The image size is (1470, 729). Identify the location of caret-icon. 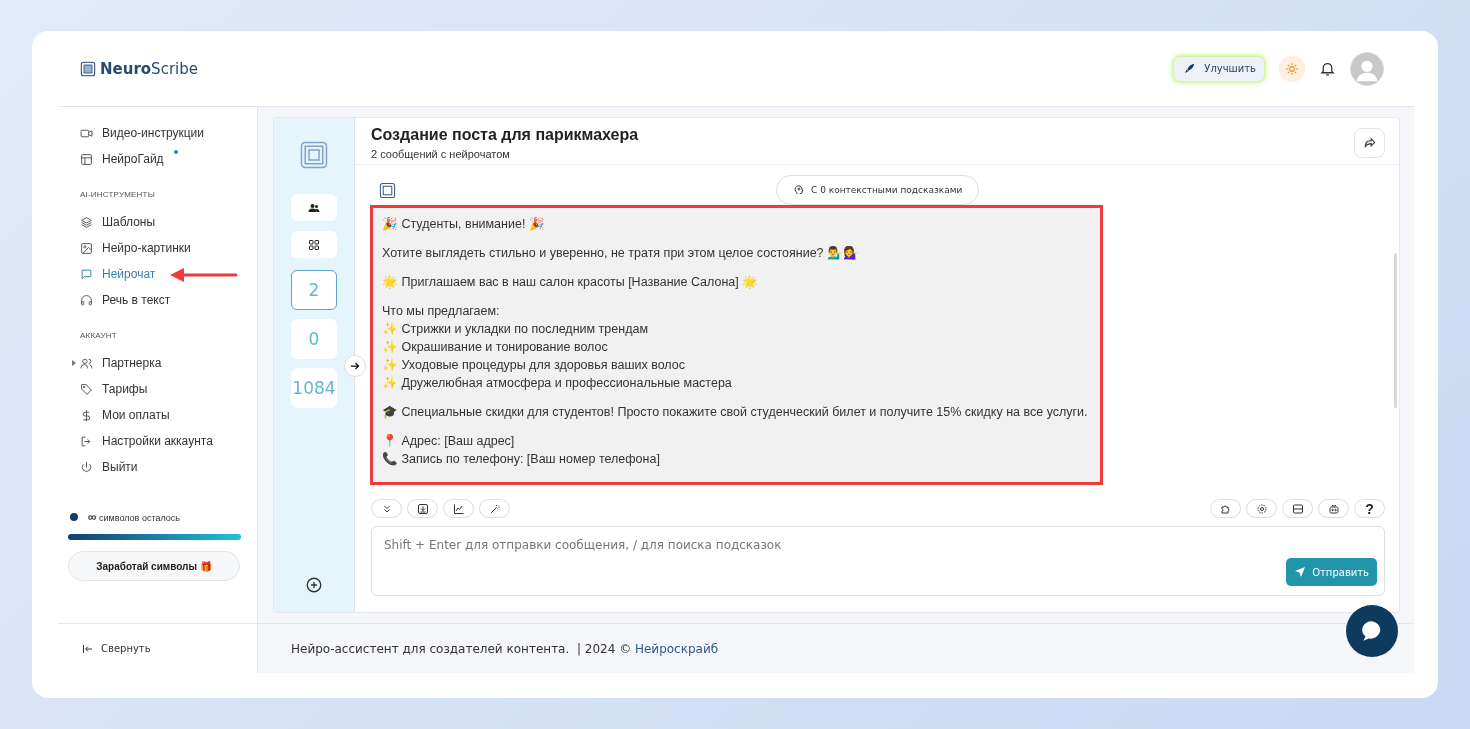
(74, 363).